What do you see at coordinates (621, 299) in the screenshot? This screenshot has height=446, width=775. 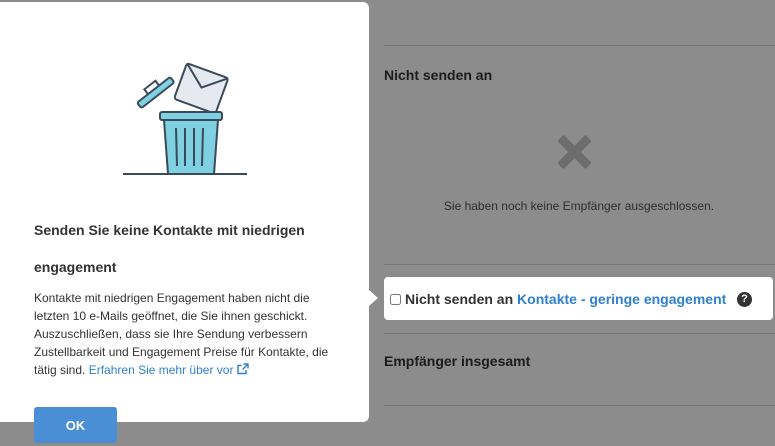 I see `low-engagement-segment-link: Kontakte - geringe engagement` at bounding box center [621, 299].